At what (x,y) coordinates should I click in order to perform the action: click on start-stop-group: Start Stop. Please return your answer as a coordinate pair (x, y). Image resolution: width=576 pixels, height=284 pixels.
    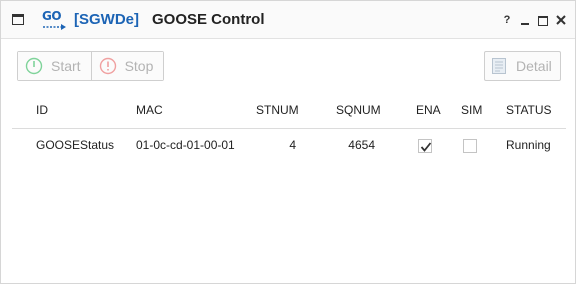
    Looking at the image, I should click on (91, 66).